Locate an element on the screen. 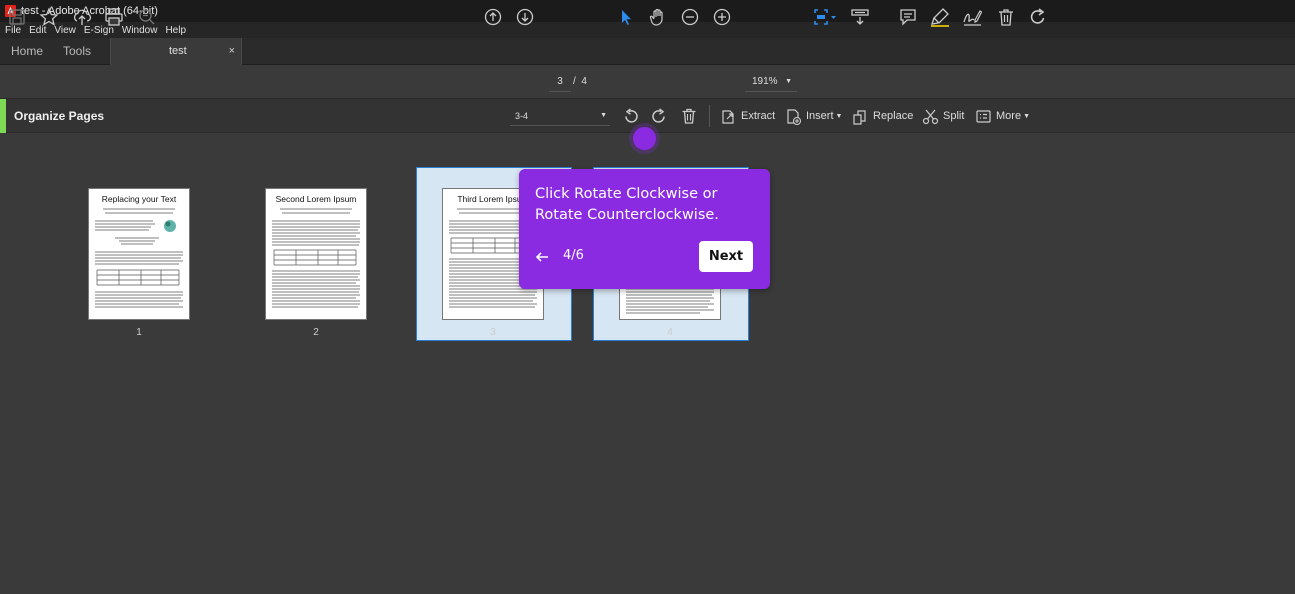 Image resolution: width=1295 pixels, height=594 pixels. more-icon is located at coordinates (983, 116).